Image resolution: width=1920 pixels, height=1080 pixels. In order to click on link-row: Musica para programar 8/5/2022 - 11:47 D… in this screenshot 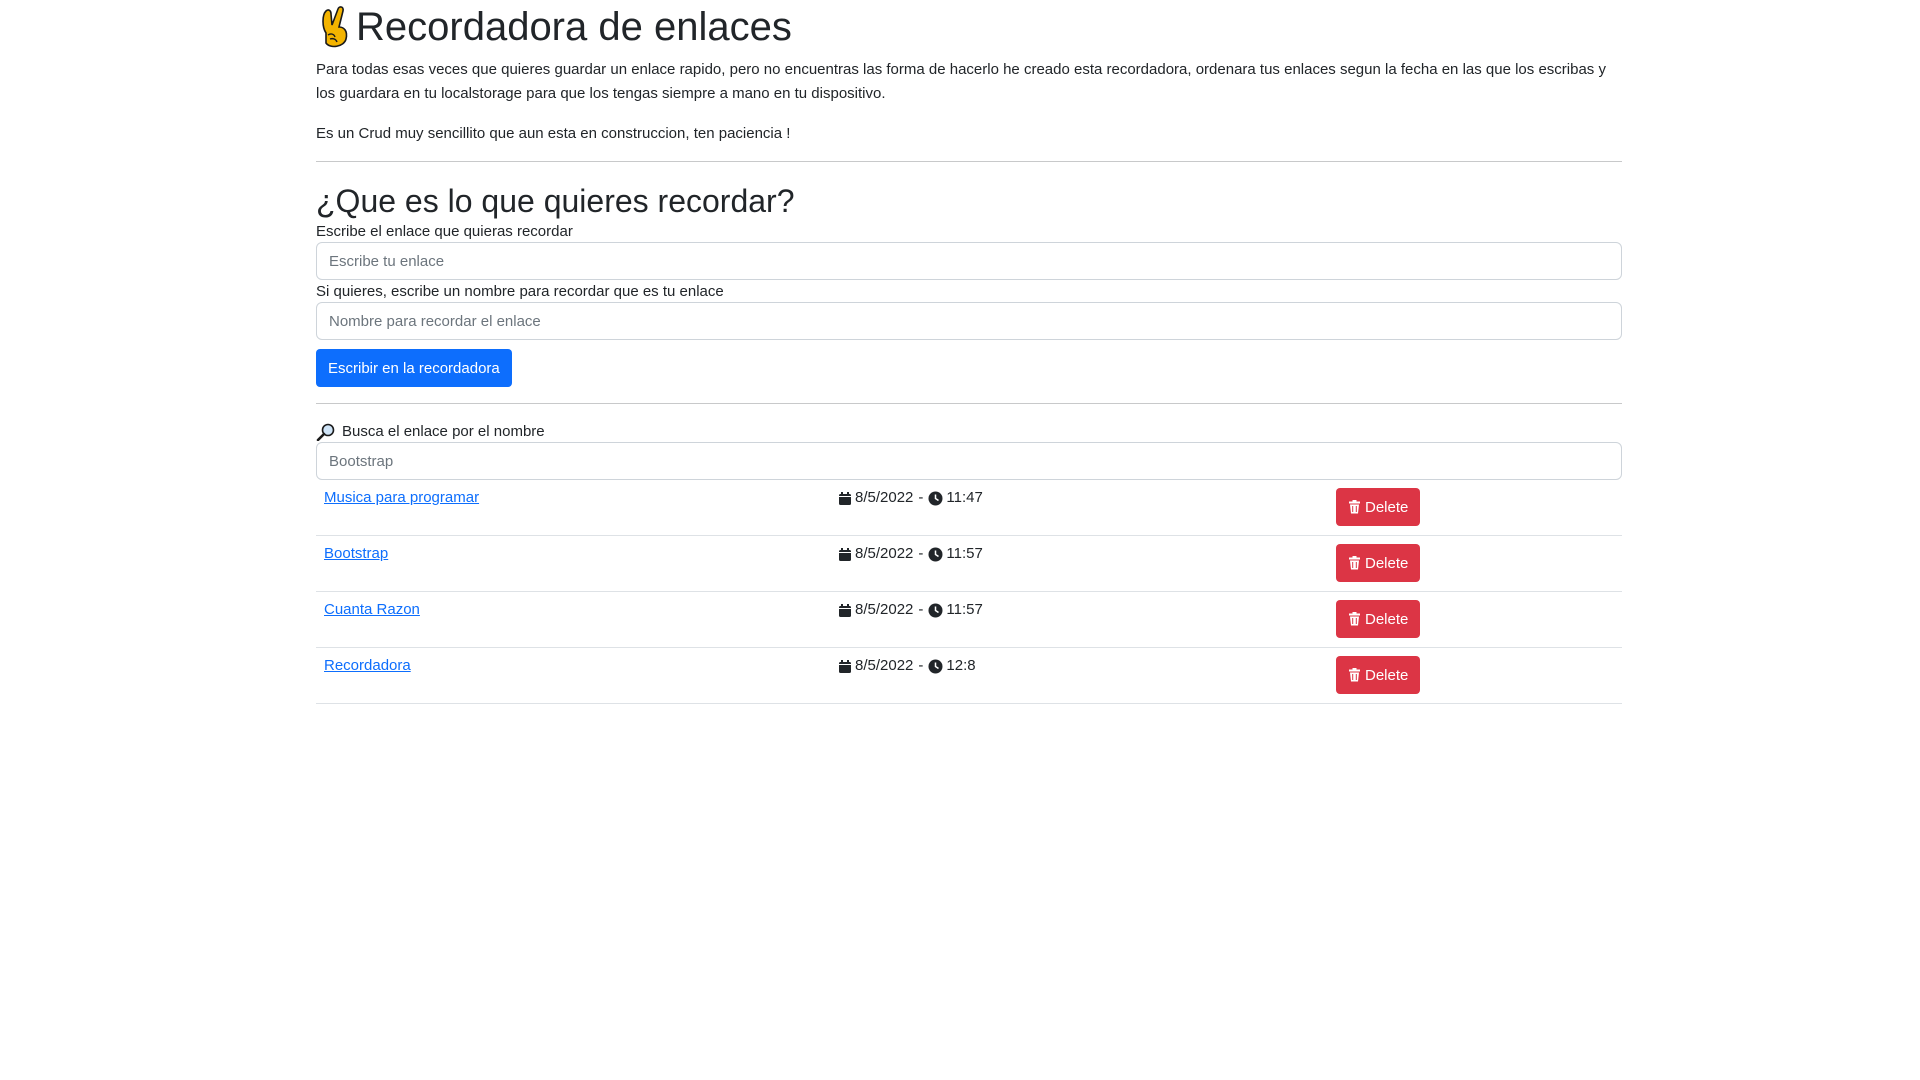, I will do `click(969, 508)`.